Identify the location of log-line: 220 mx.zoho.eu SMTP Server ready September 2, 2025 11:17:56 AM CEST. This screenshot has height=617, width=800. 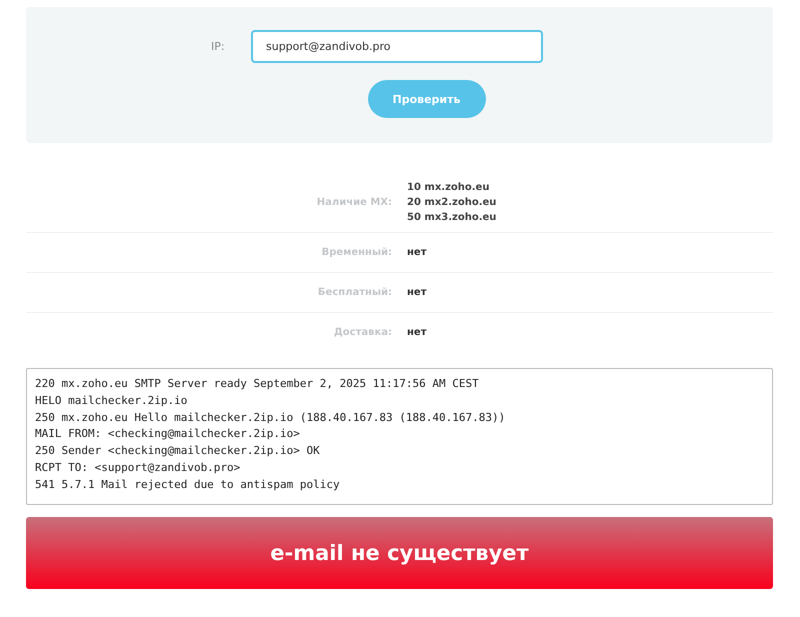
(257, 384).